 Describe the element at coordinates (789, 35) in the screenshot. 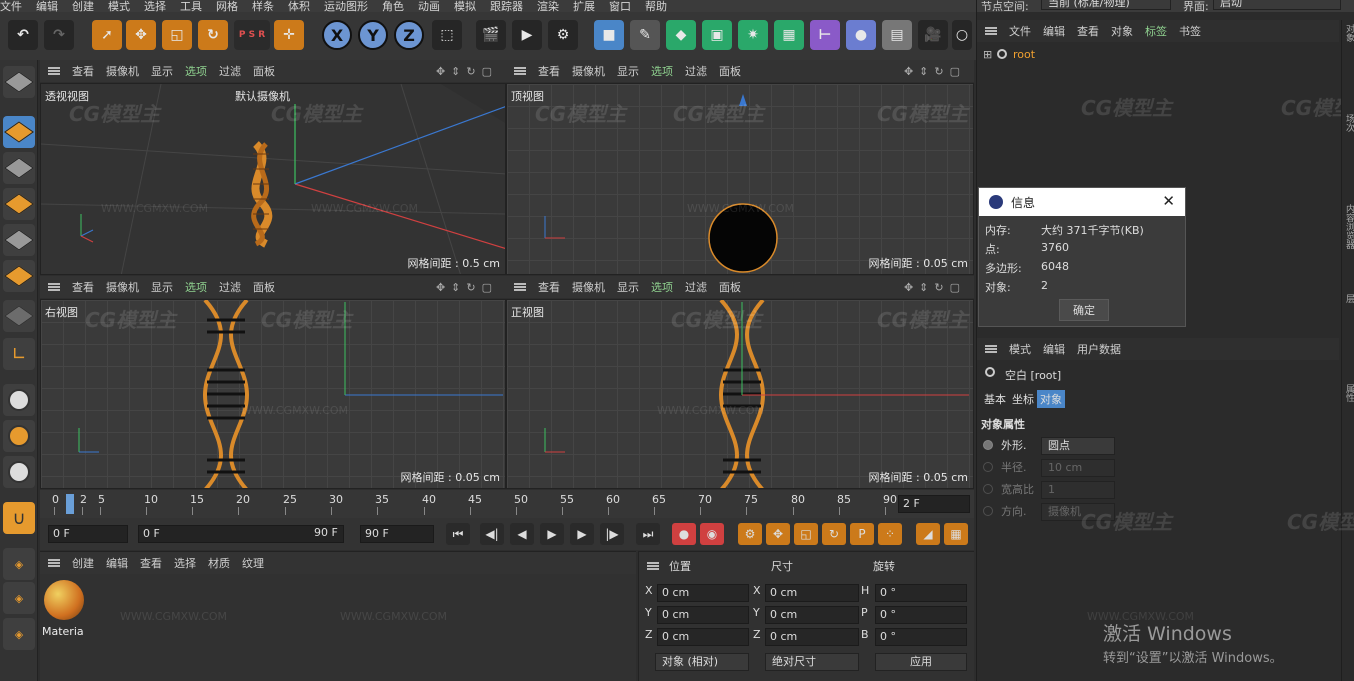

I see `mograph-icon: ▦` at that location.